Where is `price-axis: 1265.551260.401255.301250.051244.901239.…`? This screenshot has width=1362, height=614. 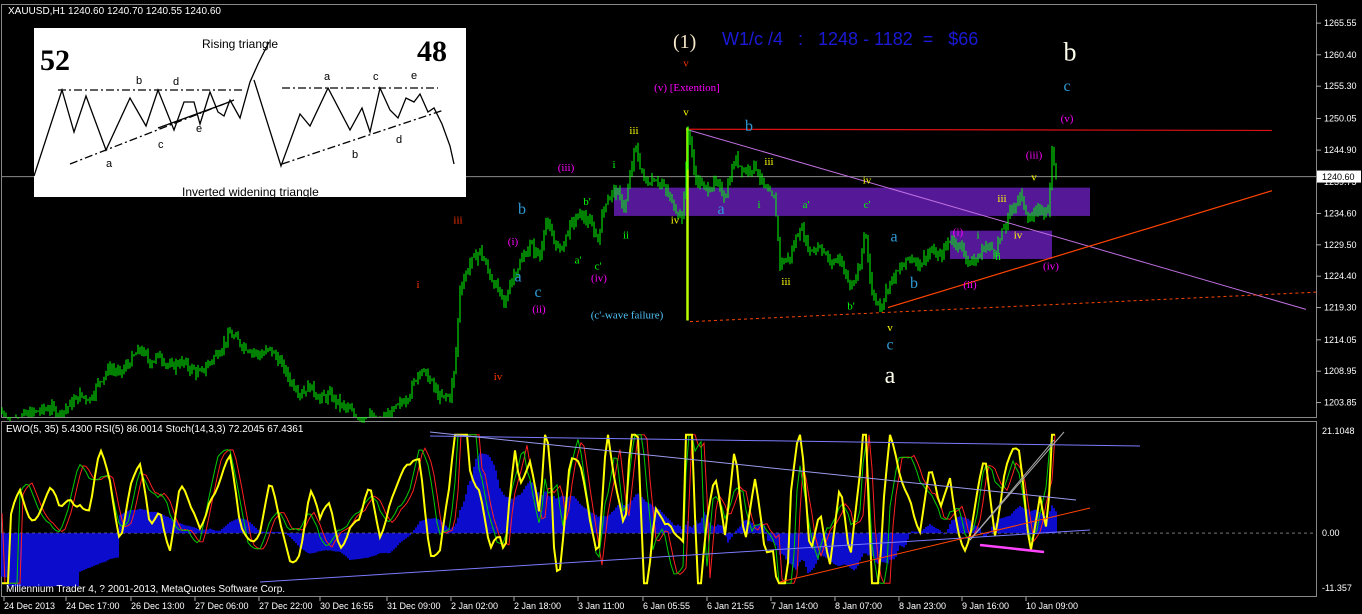 price-axis: 1265.551260.401255.301250.051244.901239.… is located at coordinates (1338, 213).